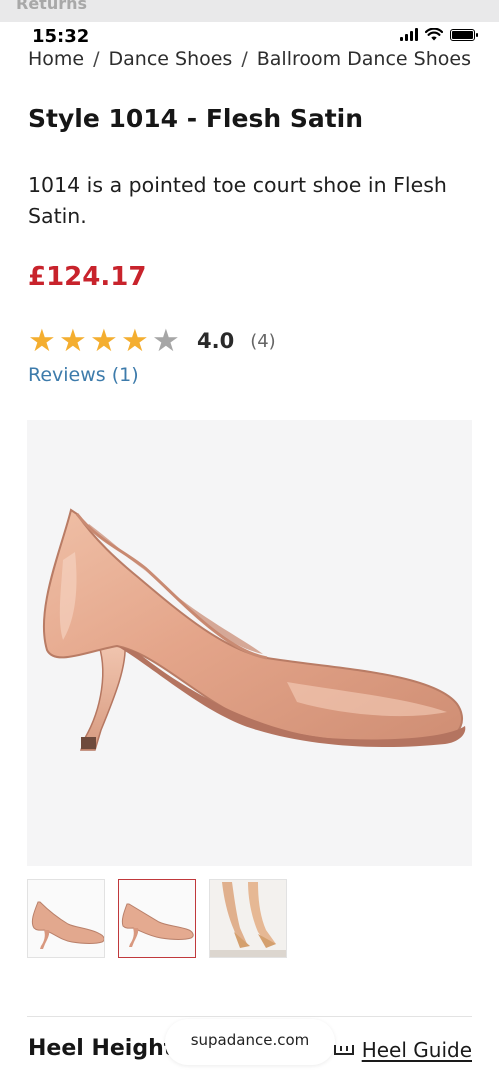 The image size is (499, 1080). I want to click on status-bar: 15:32, so click(249, 36).